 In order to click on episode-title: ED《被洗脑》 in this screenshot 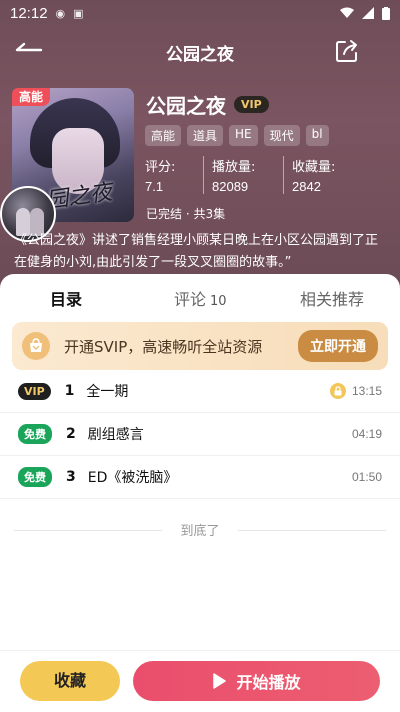, I will do `click(132, 478)`.